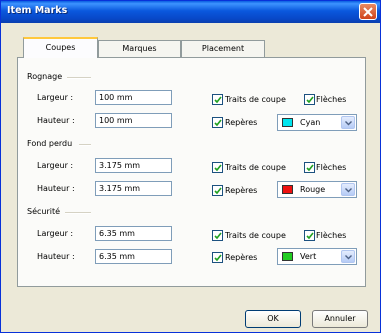 This screenshot has width=383, height=335. I want to click on tab-placement: Placement, so click(223, 48).